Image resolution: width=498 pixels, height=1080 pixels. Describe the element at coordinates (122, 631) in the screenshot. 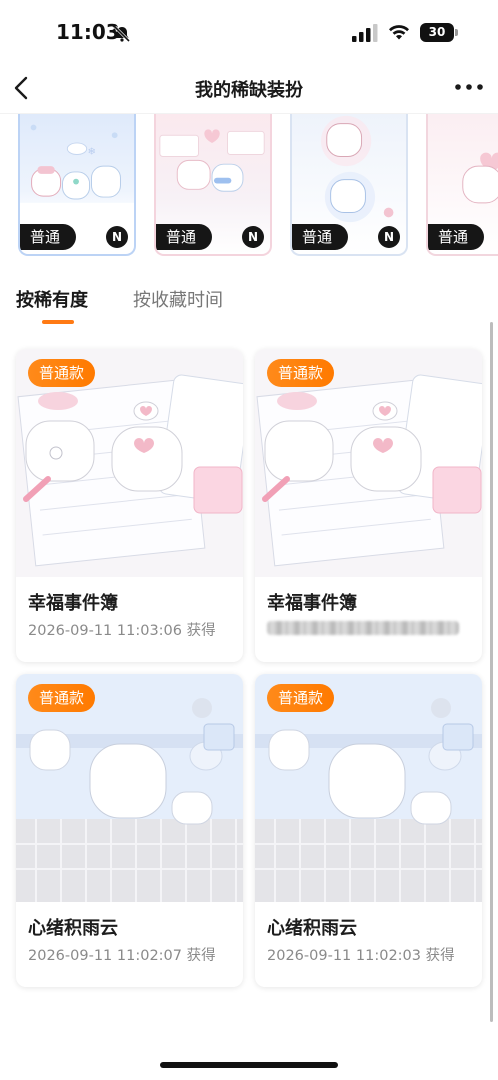

I see `obtained-date: 2026-09-11 11:03:06 获得` at that location.